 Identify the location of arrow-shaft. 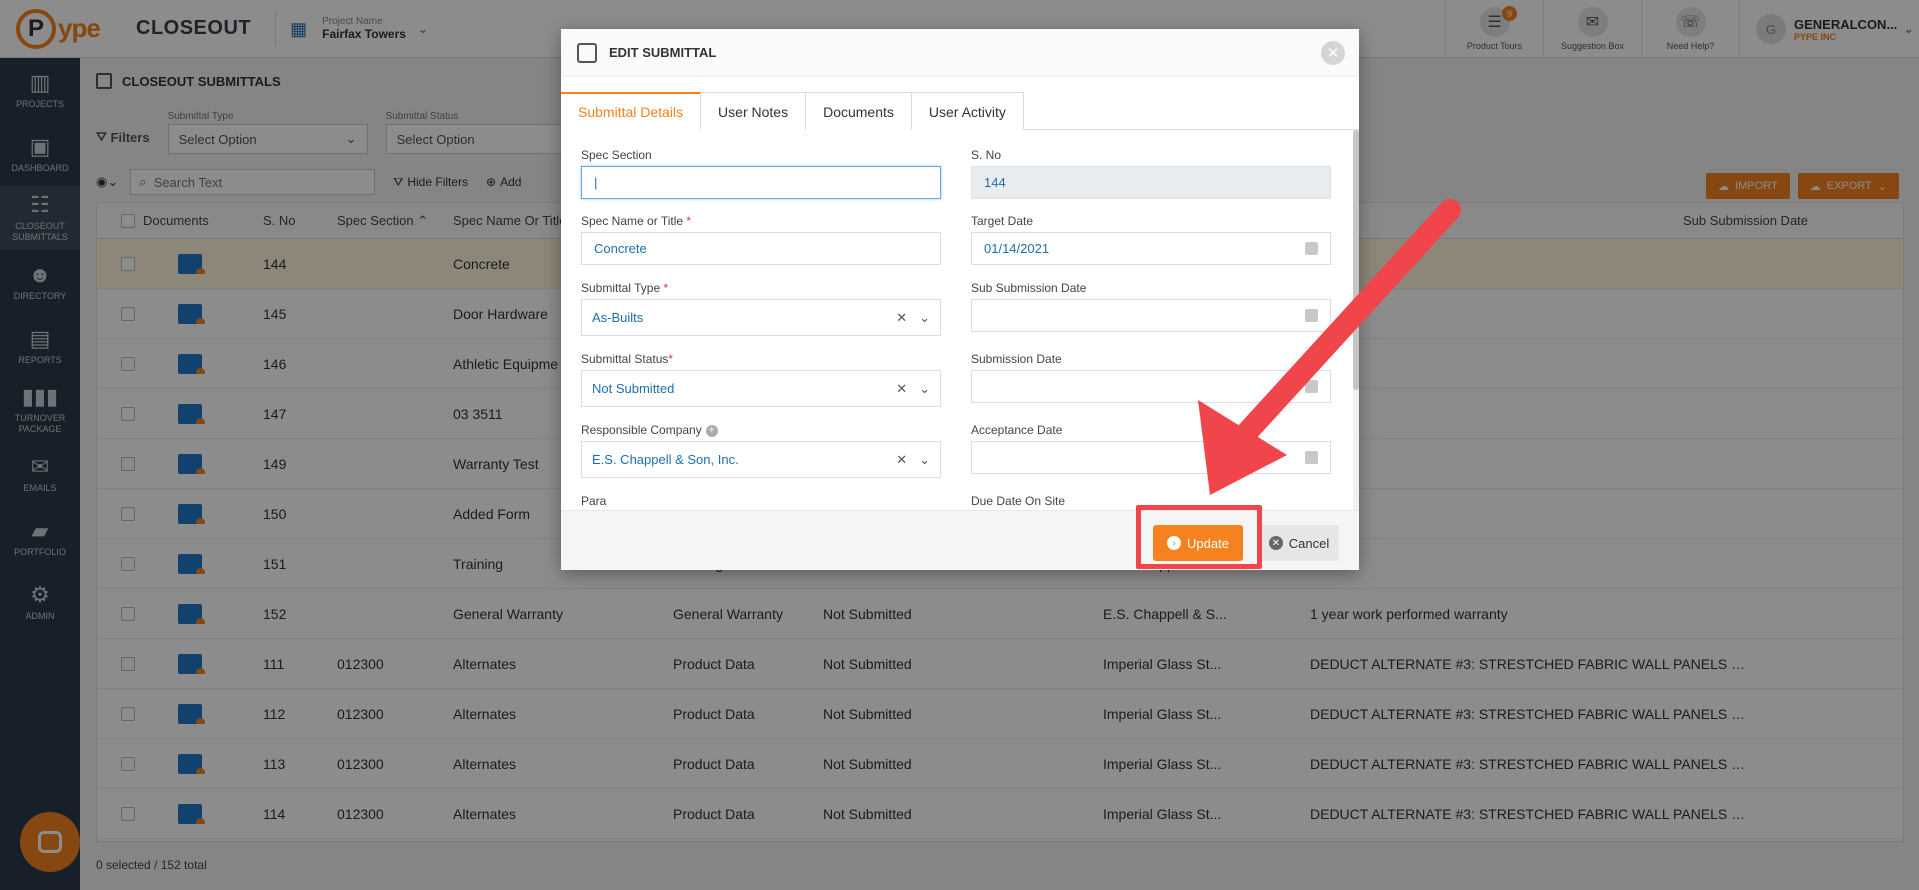
(1345, 325).